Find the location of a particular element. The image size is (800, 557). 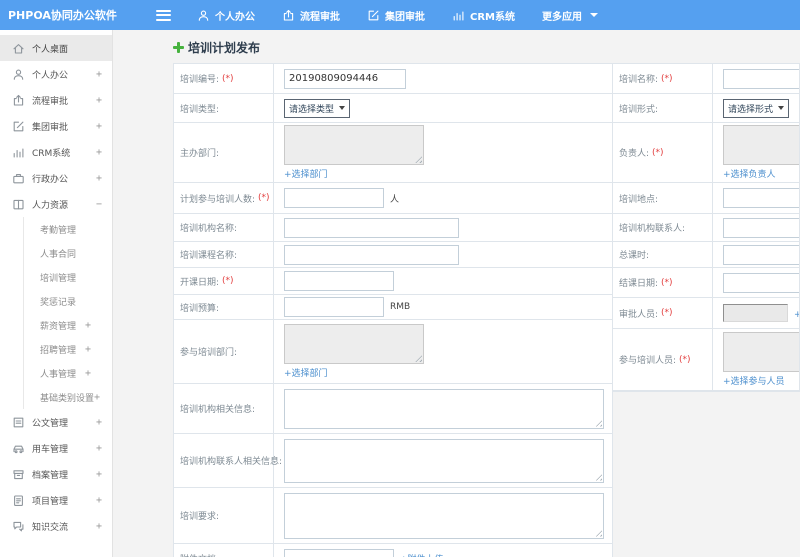

nav-item-workflow-approval: 流程审批 is located at coordinates (311, 15).